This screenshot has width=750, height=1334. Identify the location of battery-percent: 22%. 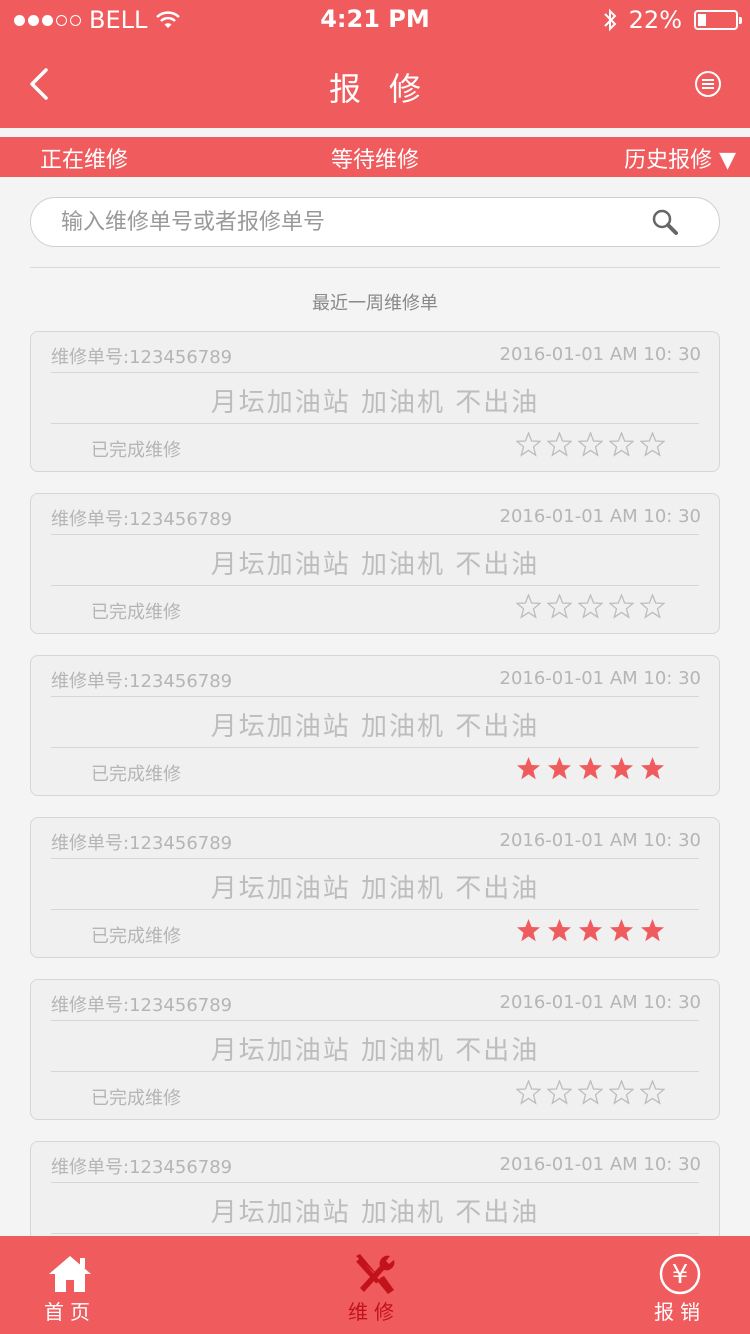
(655, 20).